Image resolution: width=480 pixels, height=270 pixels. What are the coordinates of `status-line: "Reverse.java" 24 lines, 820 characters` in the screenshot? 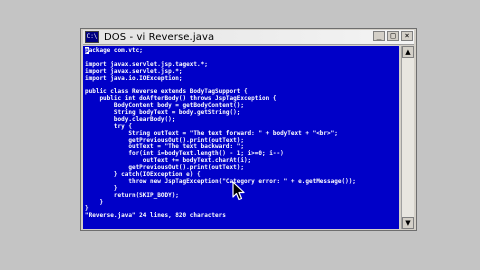 It's located at (155, 216).